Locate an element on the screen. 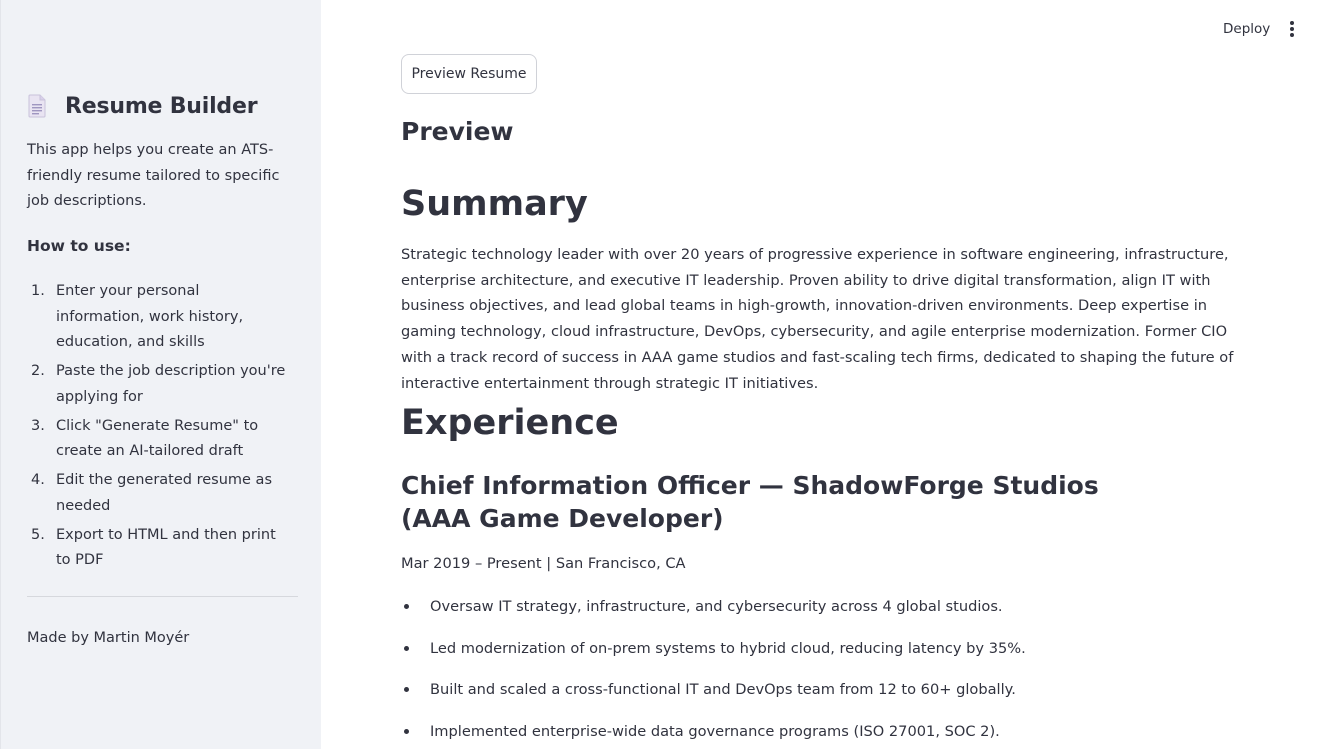 This screenshot has height=749, width=1331. step-number: 1. is located at coordinates (38, 291).